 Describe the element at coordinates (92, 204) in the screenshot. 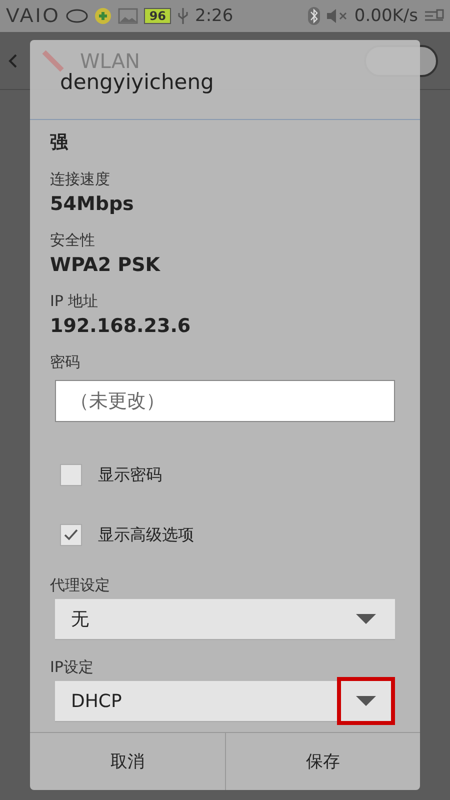

I see `detail-value: 54Mbps` at that location.